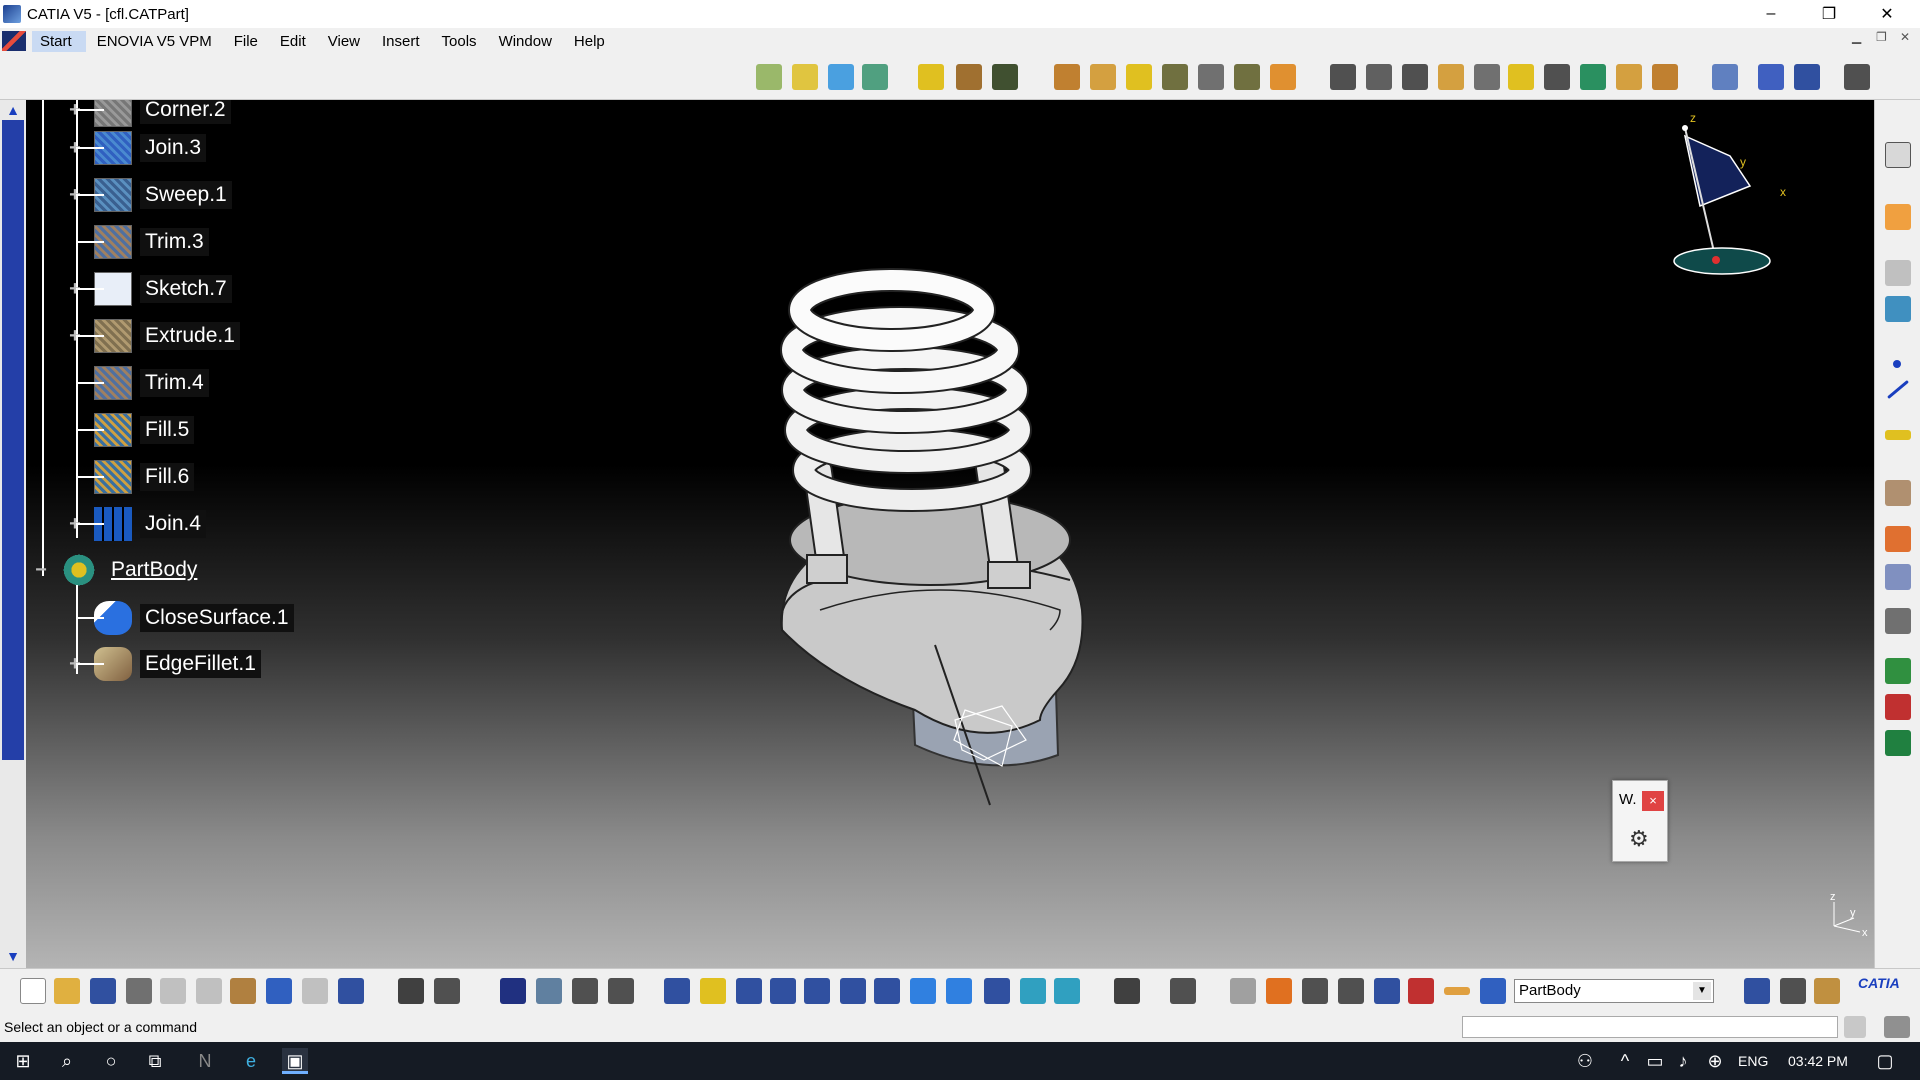 This screenshot has width=1920, height=1080. What do you see at coordinates (129, 477) in the screenshot?
I see `tree-node-fill6: Fill.6` at bounding box center [129, 477].